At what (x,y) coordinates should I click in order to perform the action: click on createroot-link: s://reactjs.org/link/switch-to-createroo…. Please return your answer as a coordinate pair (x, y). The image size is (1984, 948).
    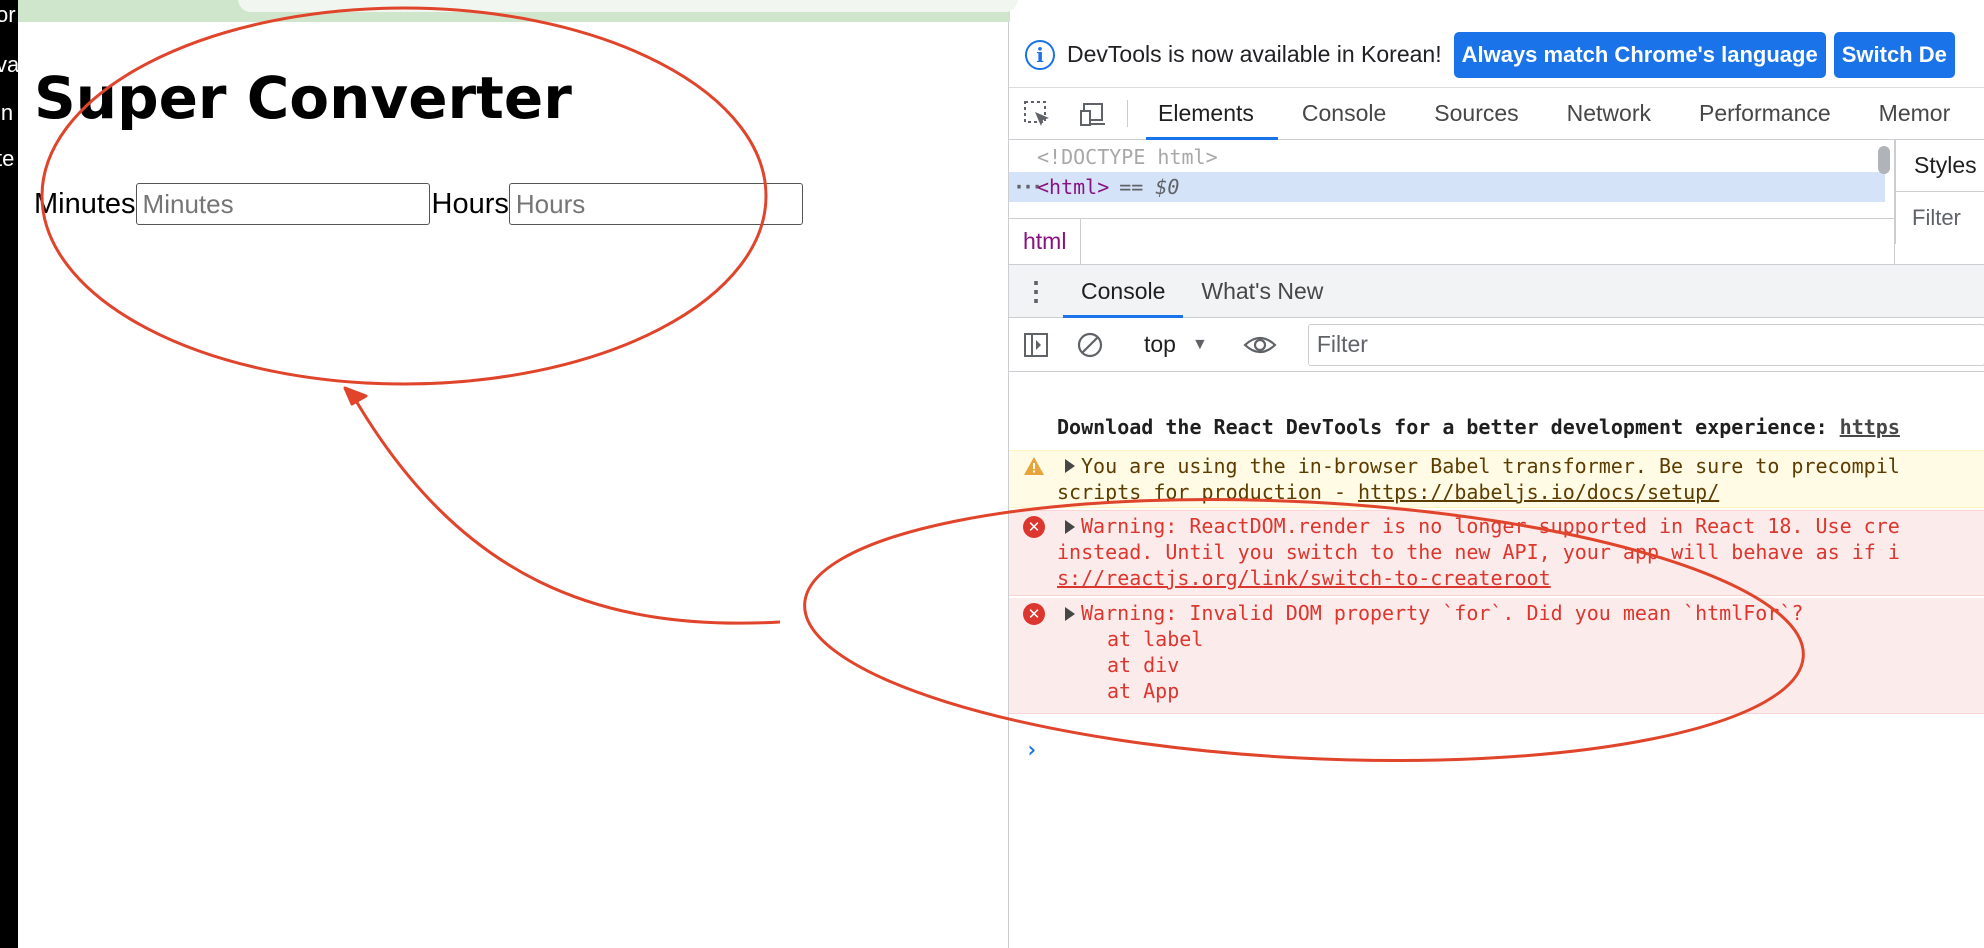
    Looking at the image, I should click on (1304, 578).